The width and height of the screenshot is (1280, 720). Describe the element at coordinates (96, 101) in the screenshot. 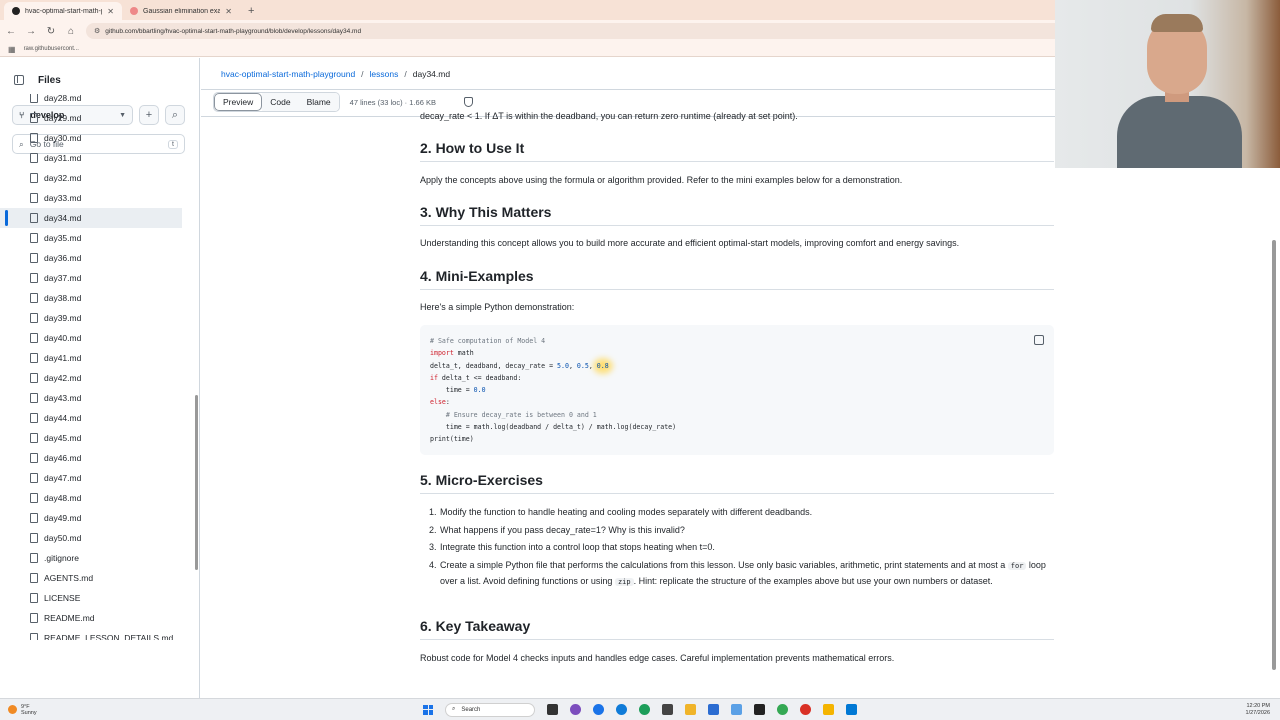

I see `sidebar-item-file: day28.md` at that location.